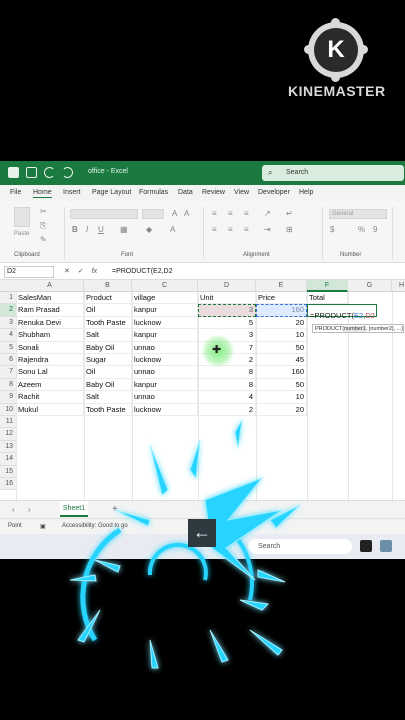 The image size is (405, 720). Describe the element at coordinates (227, 286) in the screenshot. I see `column-header-d: D` at that location.